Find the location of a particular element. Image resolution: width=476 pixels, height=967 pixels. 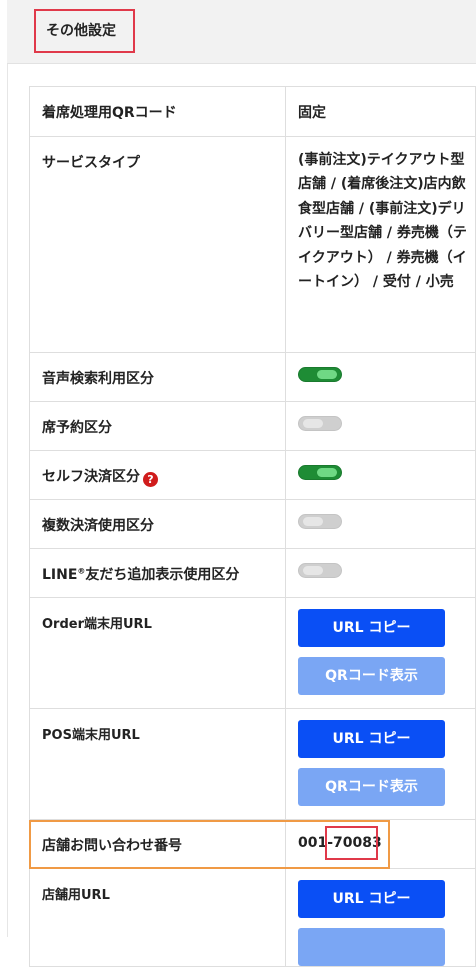

row-label: サービスタイプ is located at coordinates (157, 244).